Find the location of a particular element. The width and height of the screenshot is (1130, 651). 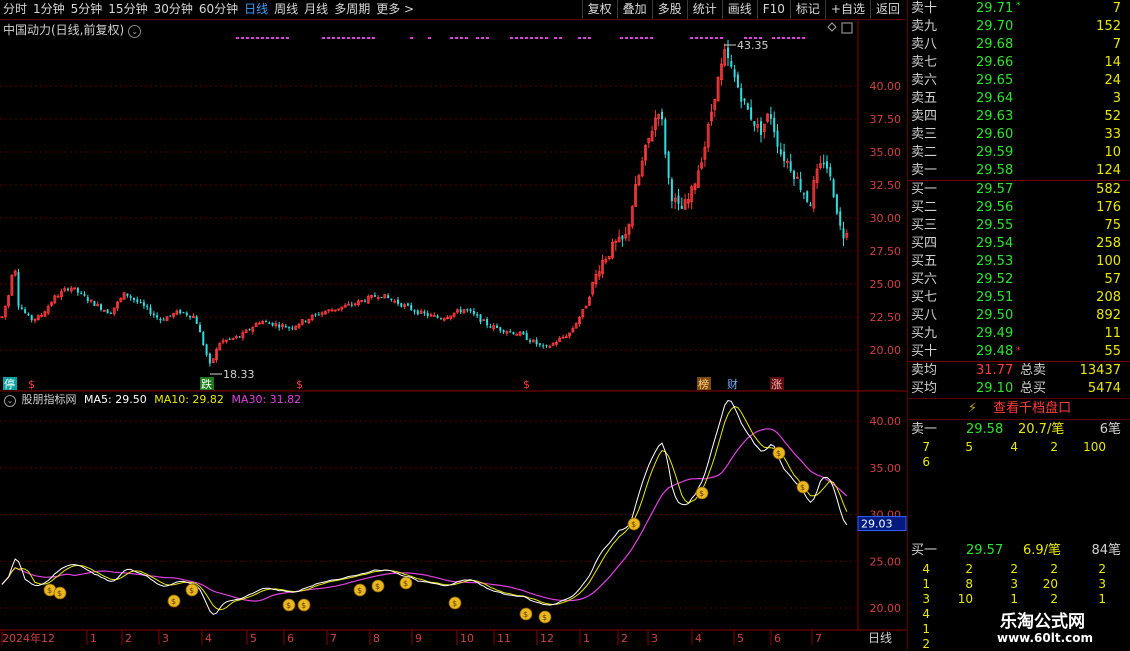

view-1000-levels-button: ⚡ 查看千档盘口 is located at coordinates (1019, 409).